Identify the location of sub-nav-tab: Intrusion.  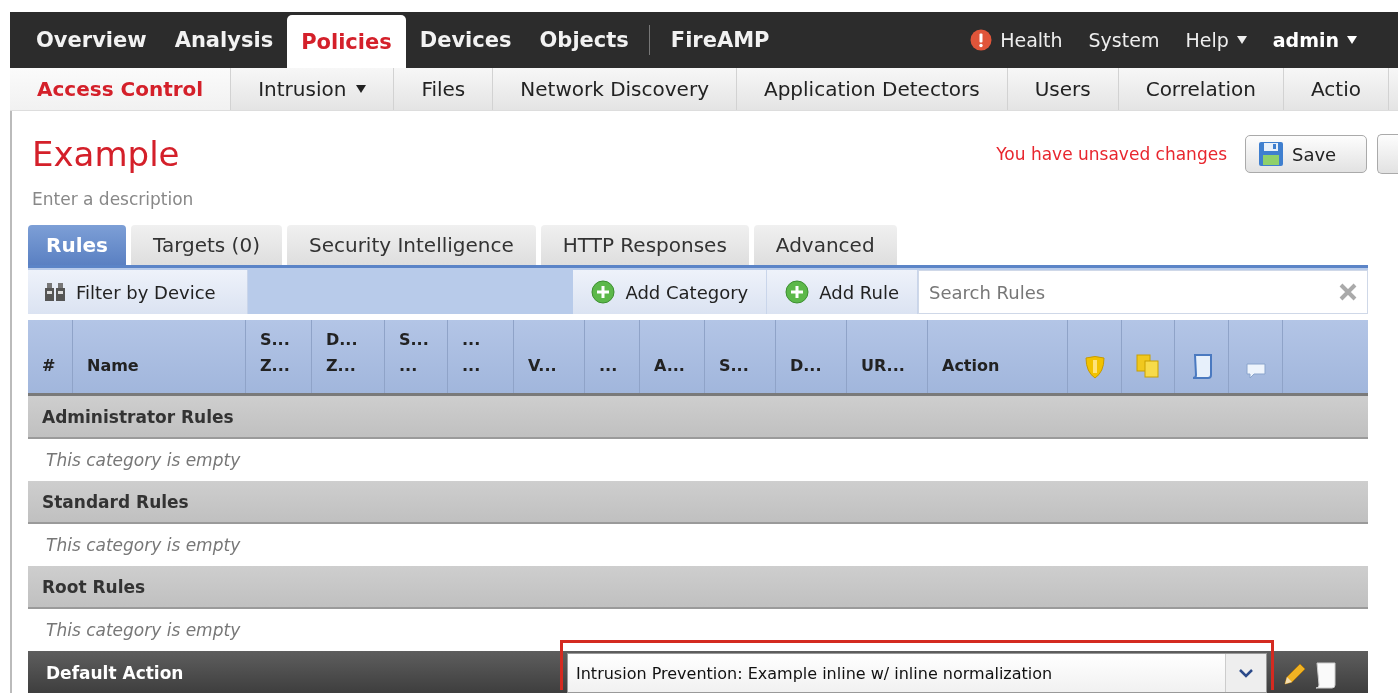
(313, 89).